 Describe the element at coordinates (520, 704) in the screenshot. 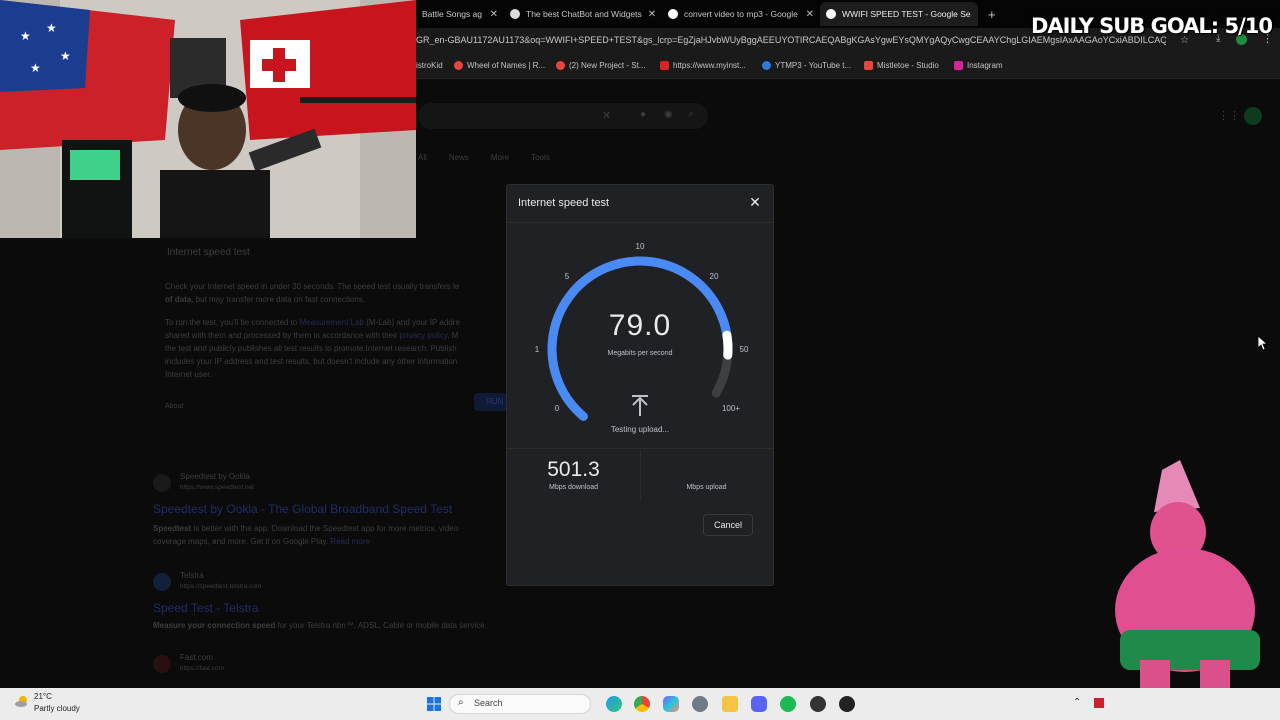

I see `taskbar-search-box: ⌕ Search` at that location.